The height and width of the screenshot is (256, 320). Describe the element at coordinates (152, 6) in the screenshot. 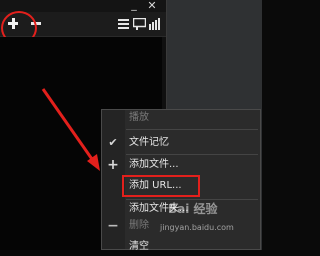

I see `close-icon: ✕` at that location.